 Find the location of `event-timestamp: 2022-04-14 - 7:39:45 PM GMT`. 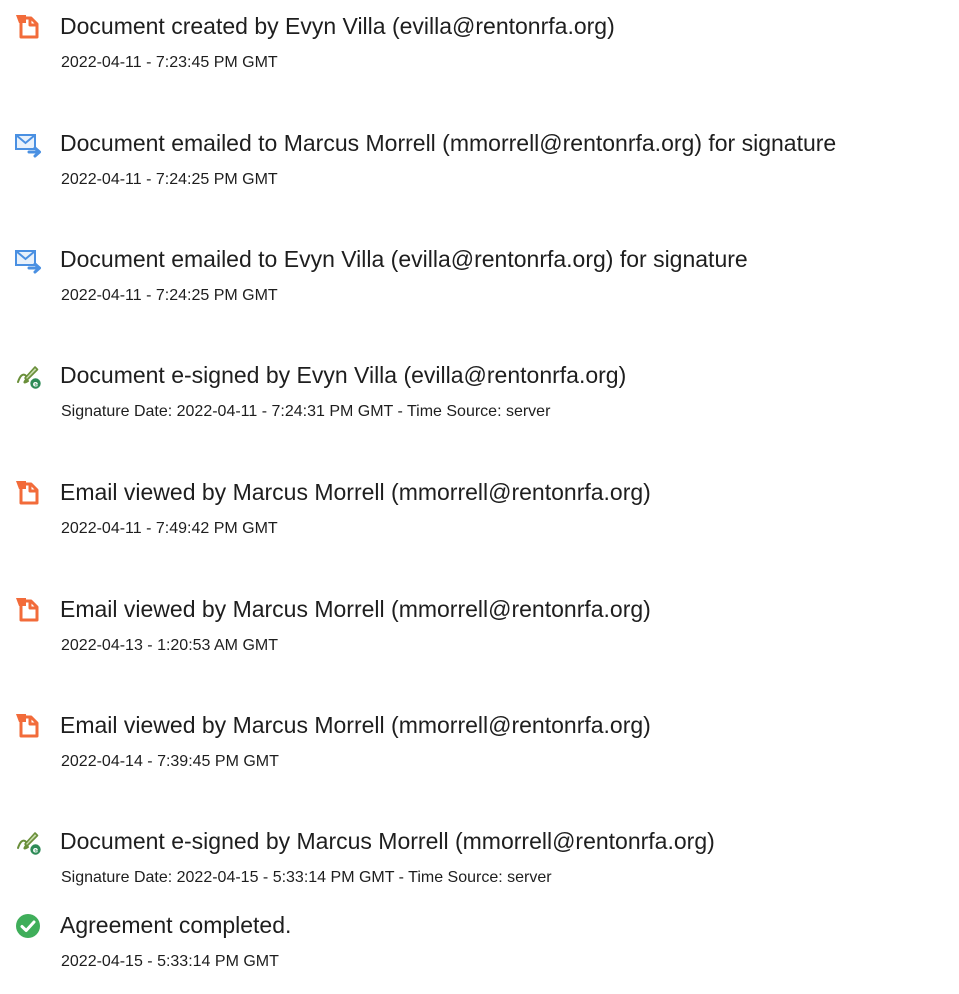

event-timestamp: 2022-04-14 - 7:39:45 PM GMT is located at coordinates (170, 761).